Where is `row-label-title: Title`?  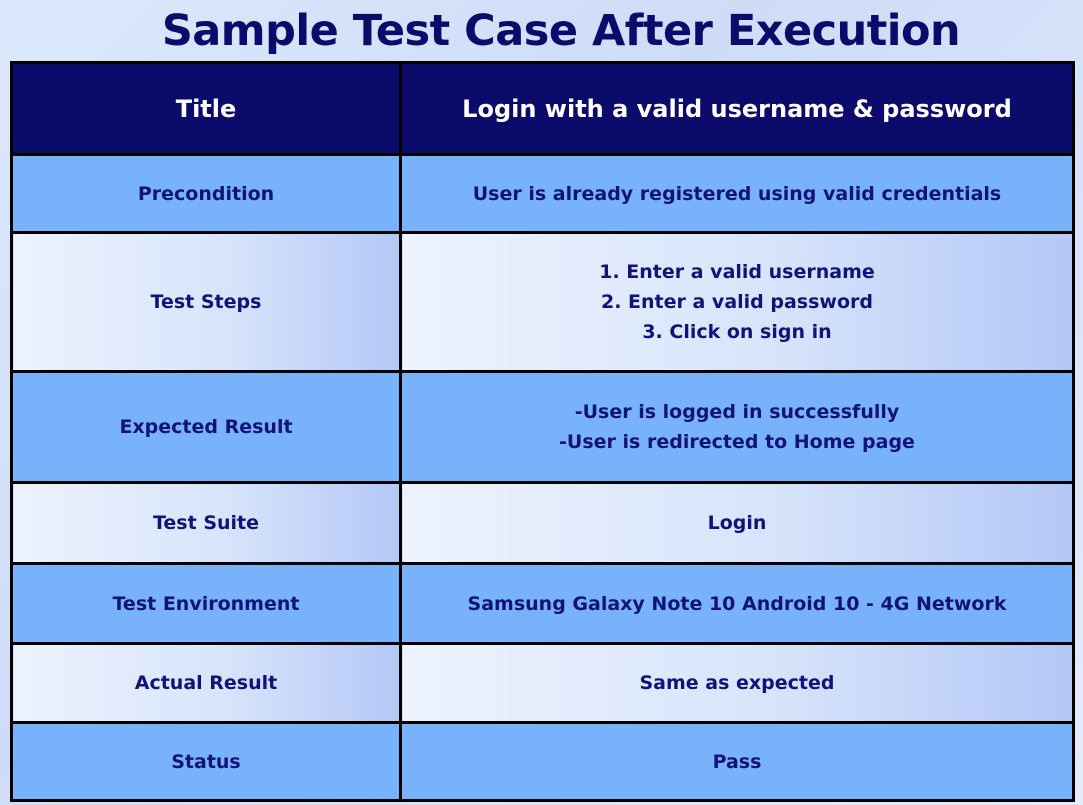 row-label-title: Title is located at coordinates (206, 108).